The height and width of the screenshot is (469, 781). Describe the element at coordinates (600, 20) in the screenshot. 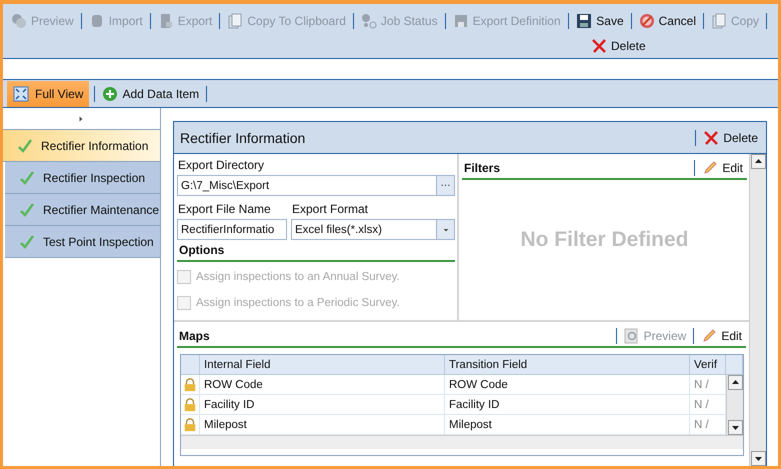

I see `toolbar-button: Save` at that location.